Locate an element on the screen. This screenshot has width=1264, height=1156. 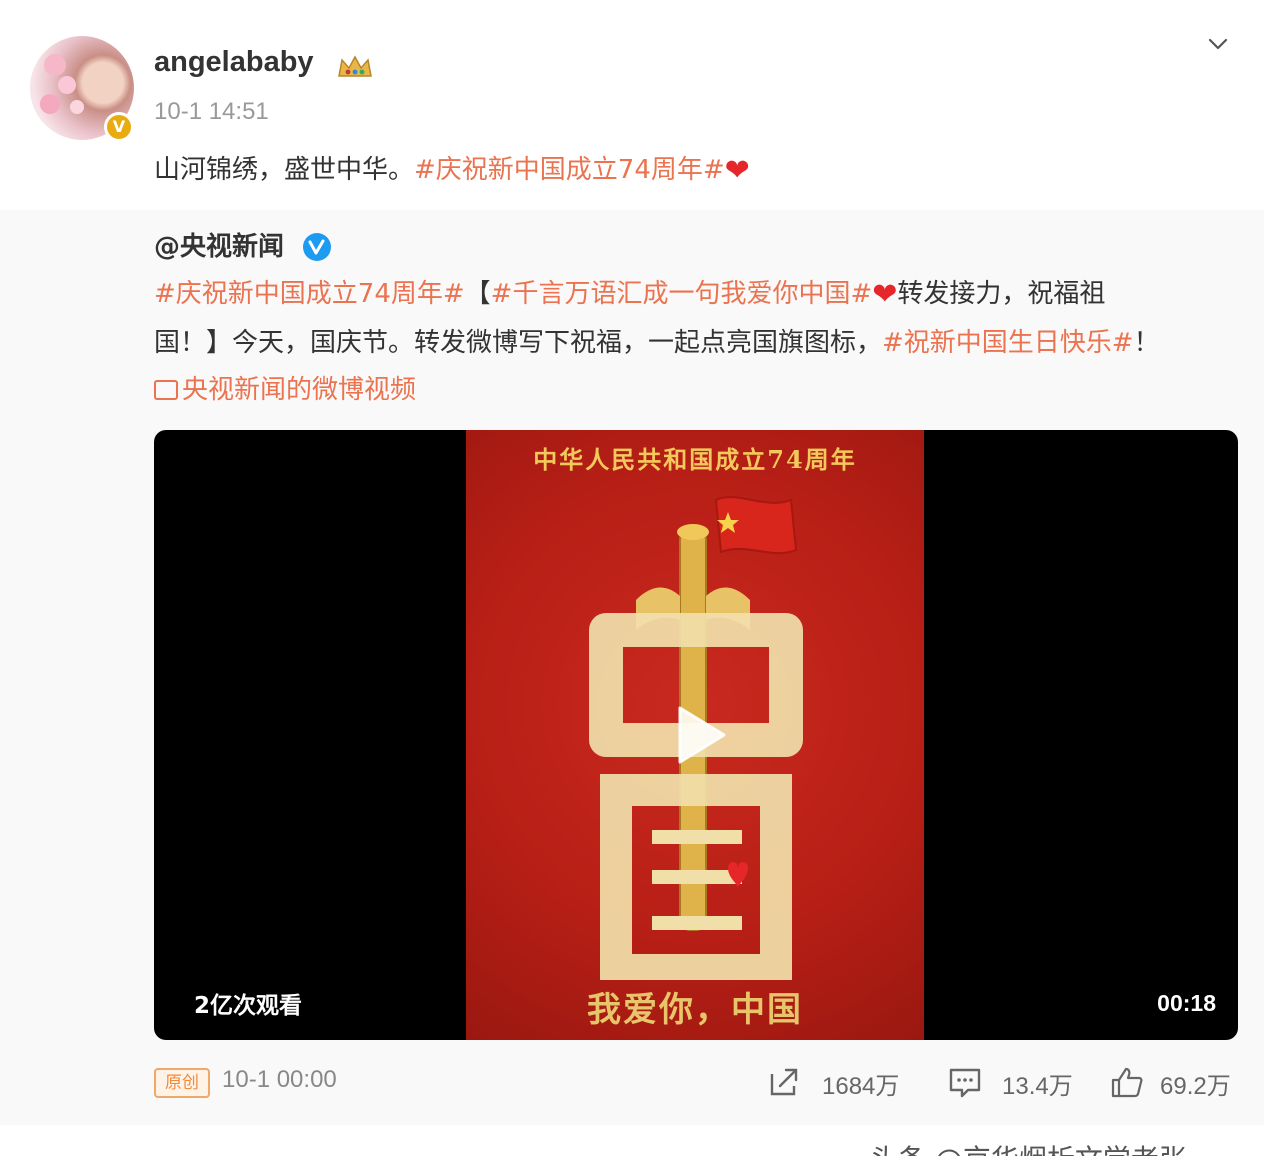
video-link-label: 央视新闻的微博视频 is located at coordinates (299, 390).